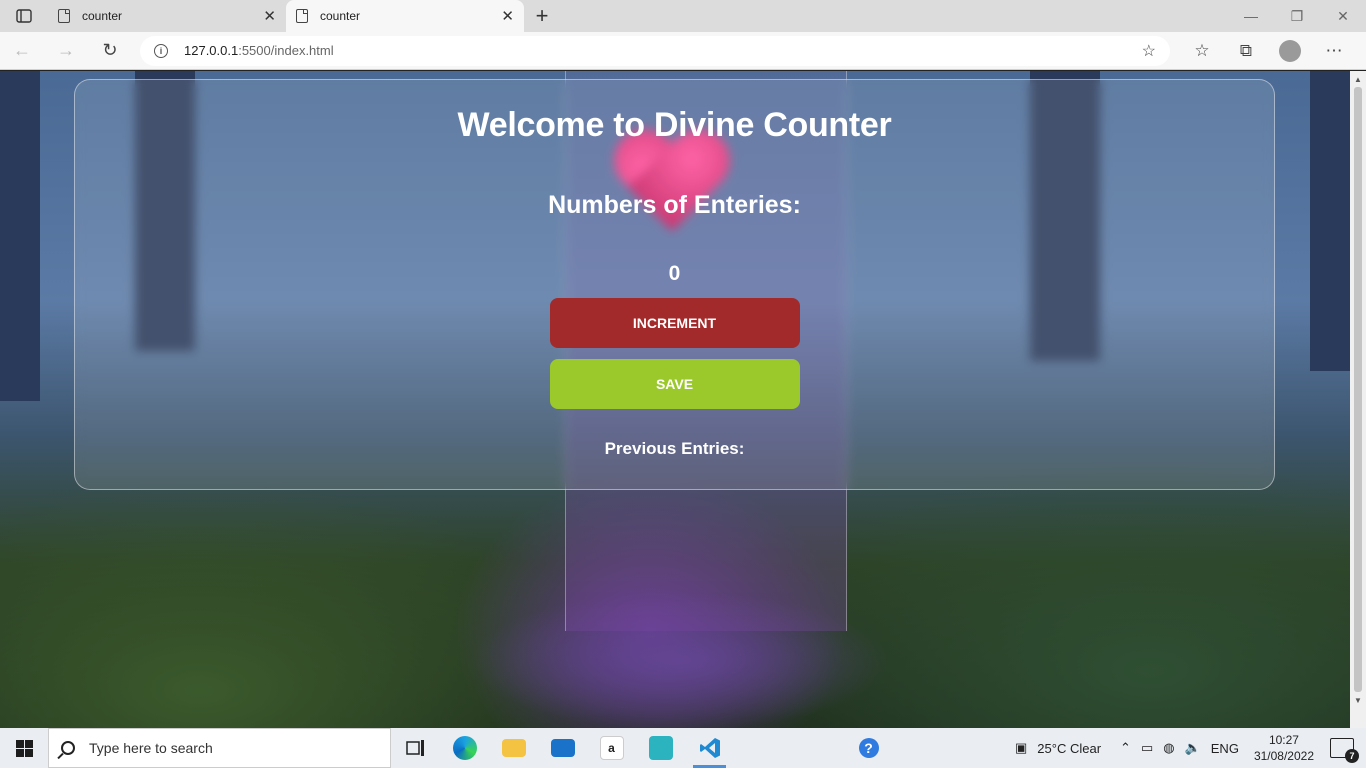  I want to click on task-view-icon, so click(414, 748).